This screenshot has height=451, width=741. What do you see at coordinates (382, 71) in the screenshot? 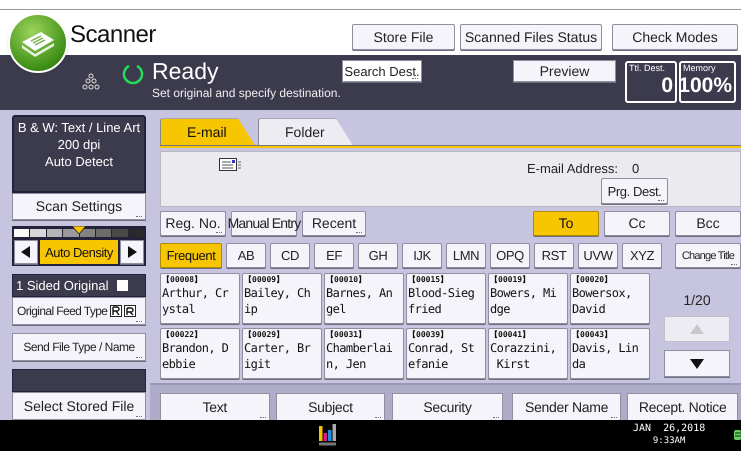
I see `search-destination-button: Search Dest.` at bounding box center [382, 71].